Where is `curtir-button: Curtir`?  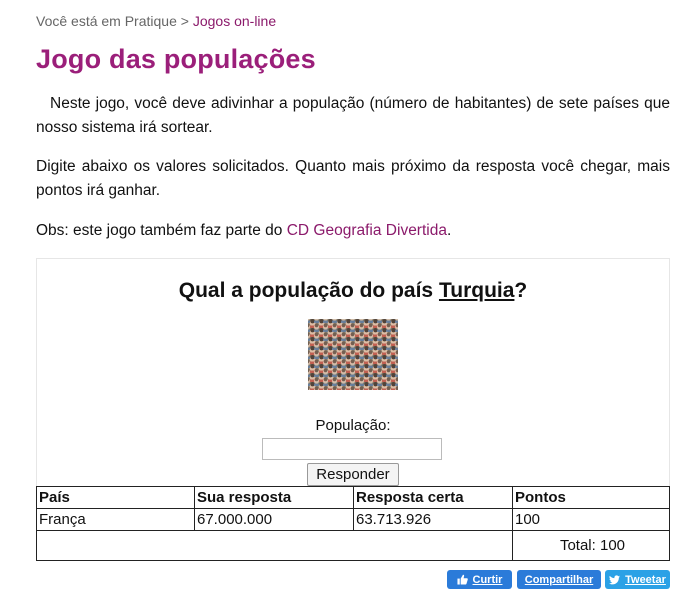 curtir-button: Curtir is located at coordinates (479, 579).